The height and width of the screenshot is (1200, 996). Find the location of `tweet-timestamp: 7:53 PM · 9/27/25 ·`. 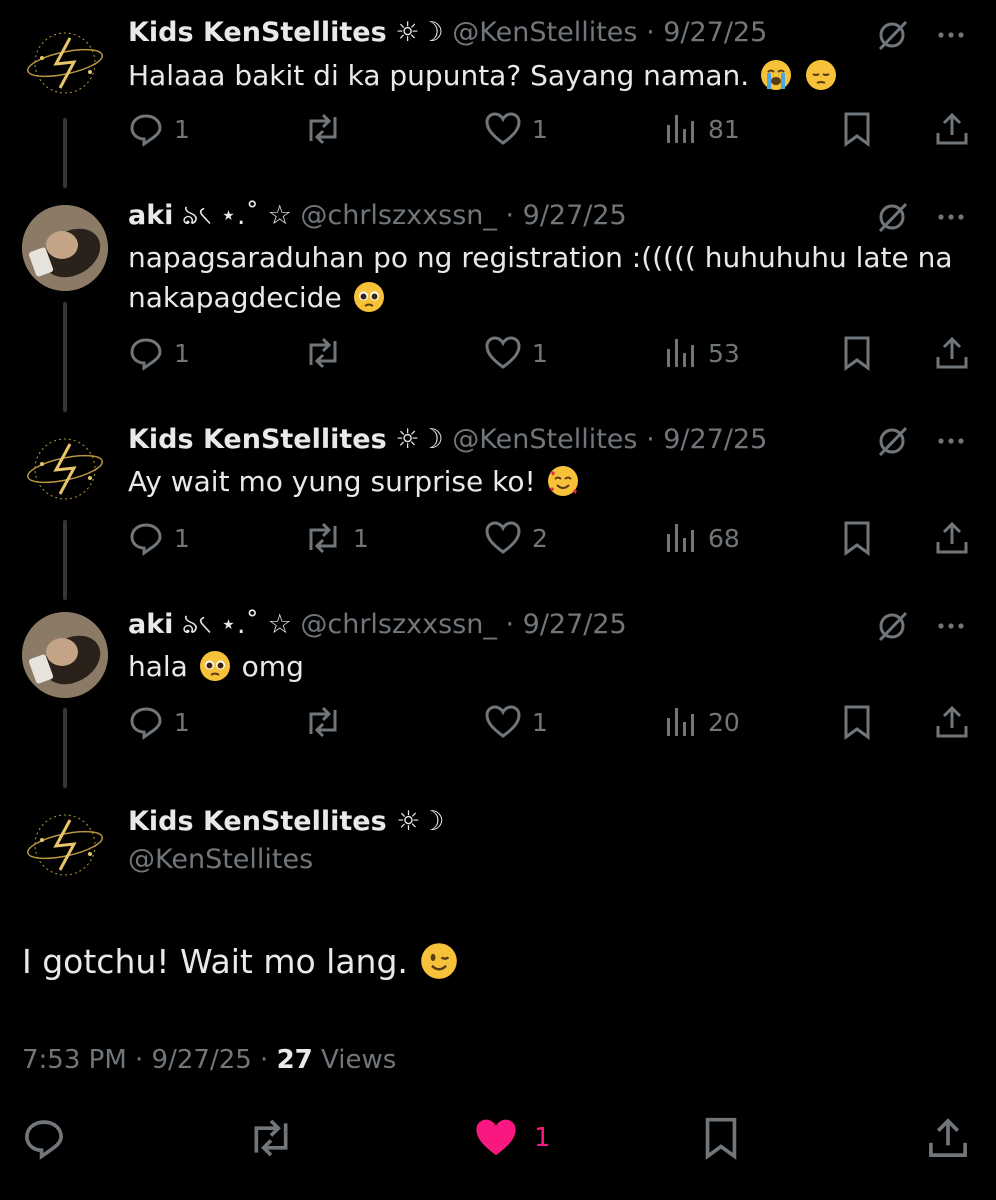

tweet-timestamp: 7:53 PM · 9/27/25 · is located at coordinates (145, 1060).